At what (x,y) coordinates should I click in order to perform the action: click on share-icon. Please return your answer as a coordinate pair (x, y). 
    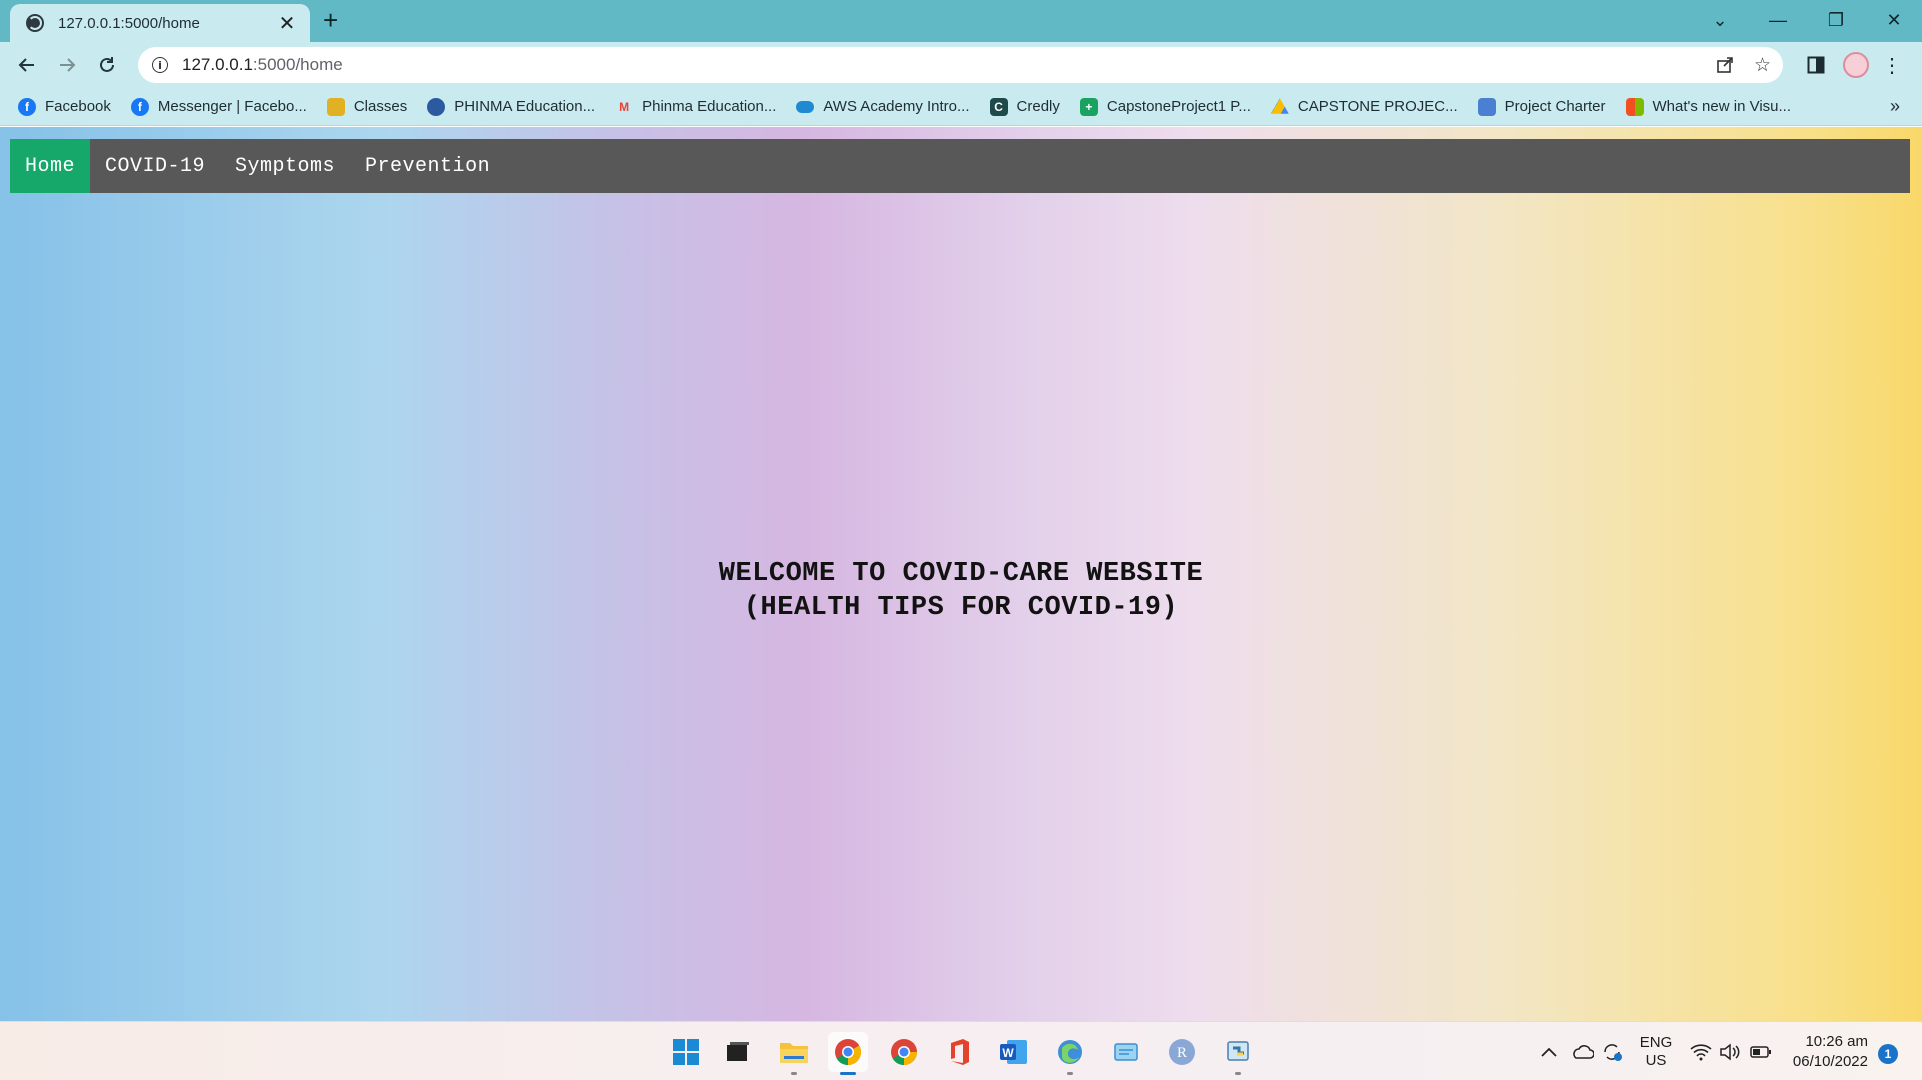
    Looking at the image, I should click on (1725, 65).